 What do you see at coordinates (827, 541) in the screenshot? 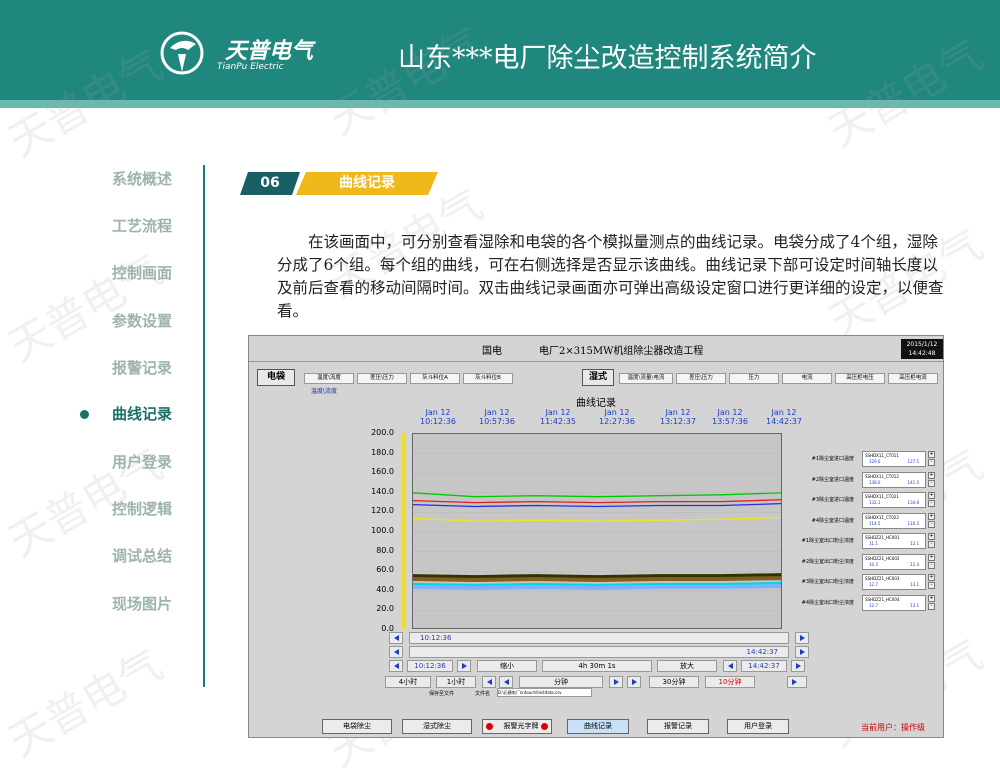
I see `series-label: #1除尘室出口粉尘浓度` at bounding box center [827, 541].